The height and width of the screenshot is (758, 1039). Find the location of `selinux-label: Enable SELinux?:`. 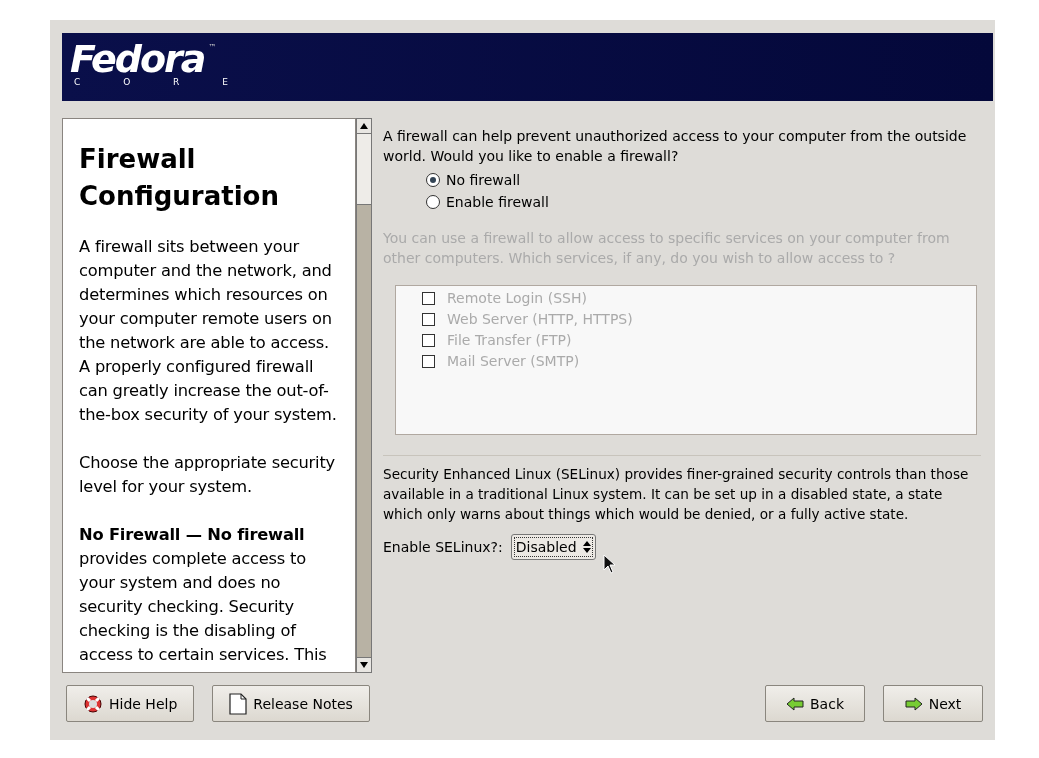

selinux-label: Enable SELinux?: is located at coordinates (443, 547).